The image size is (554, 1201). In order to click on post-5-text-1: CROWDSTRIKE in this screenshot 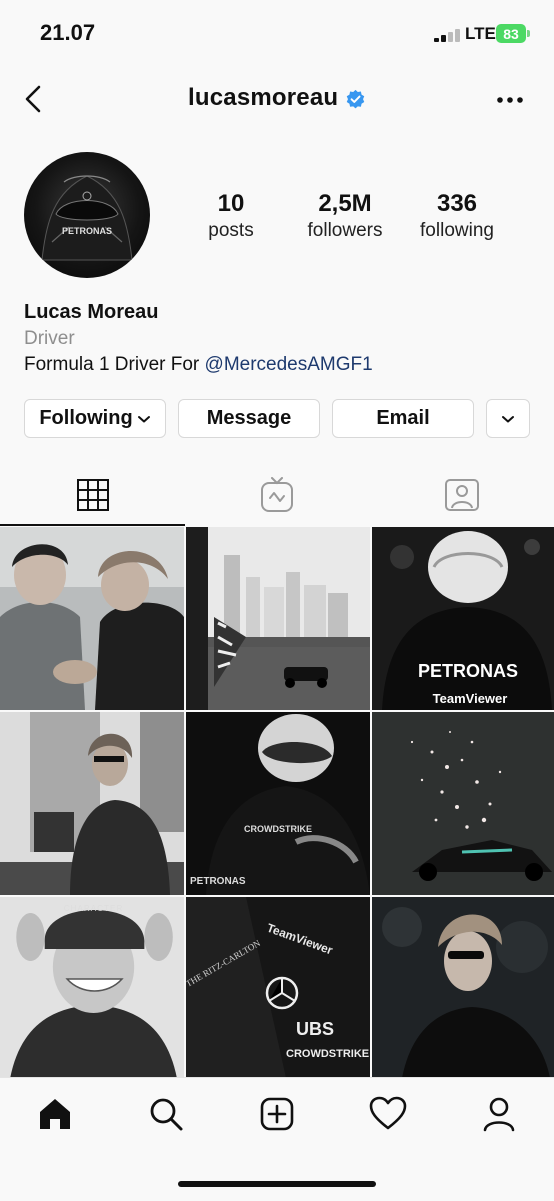, I will do `click(278, 829)`.